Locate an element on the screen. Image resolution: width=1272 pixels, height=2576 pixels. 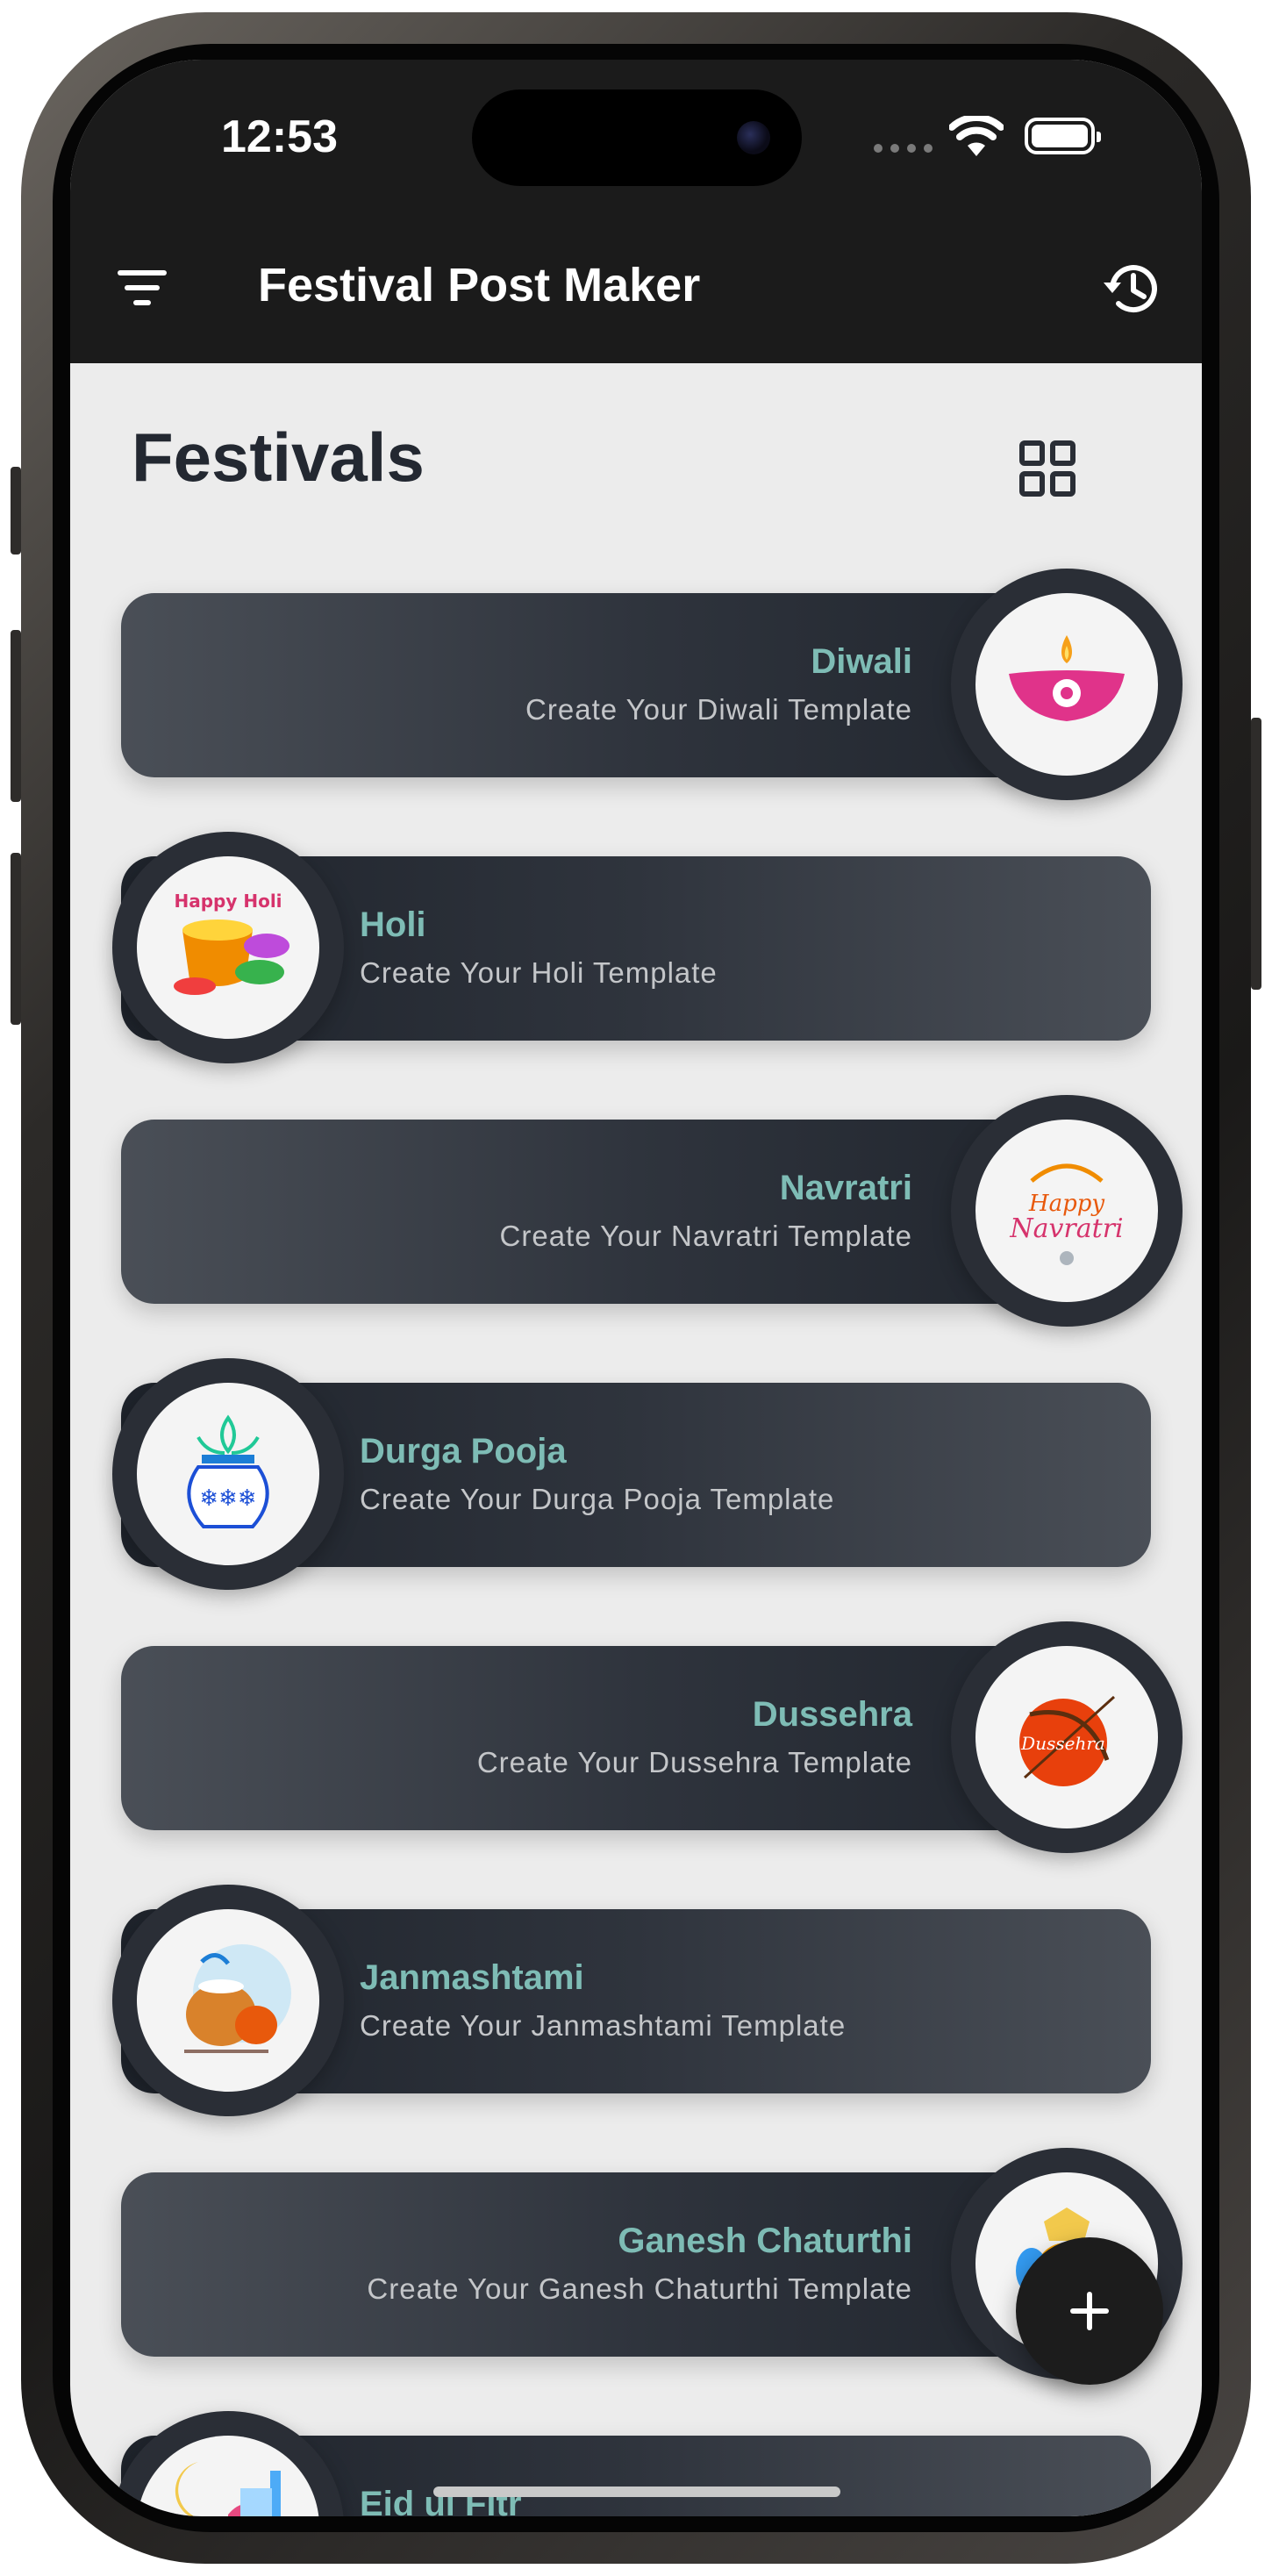
festival-badge-eid-ul-fitr is located at coordinates (228, 2463).